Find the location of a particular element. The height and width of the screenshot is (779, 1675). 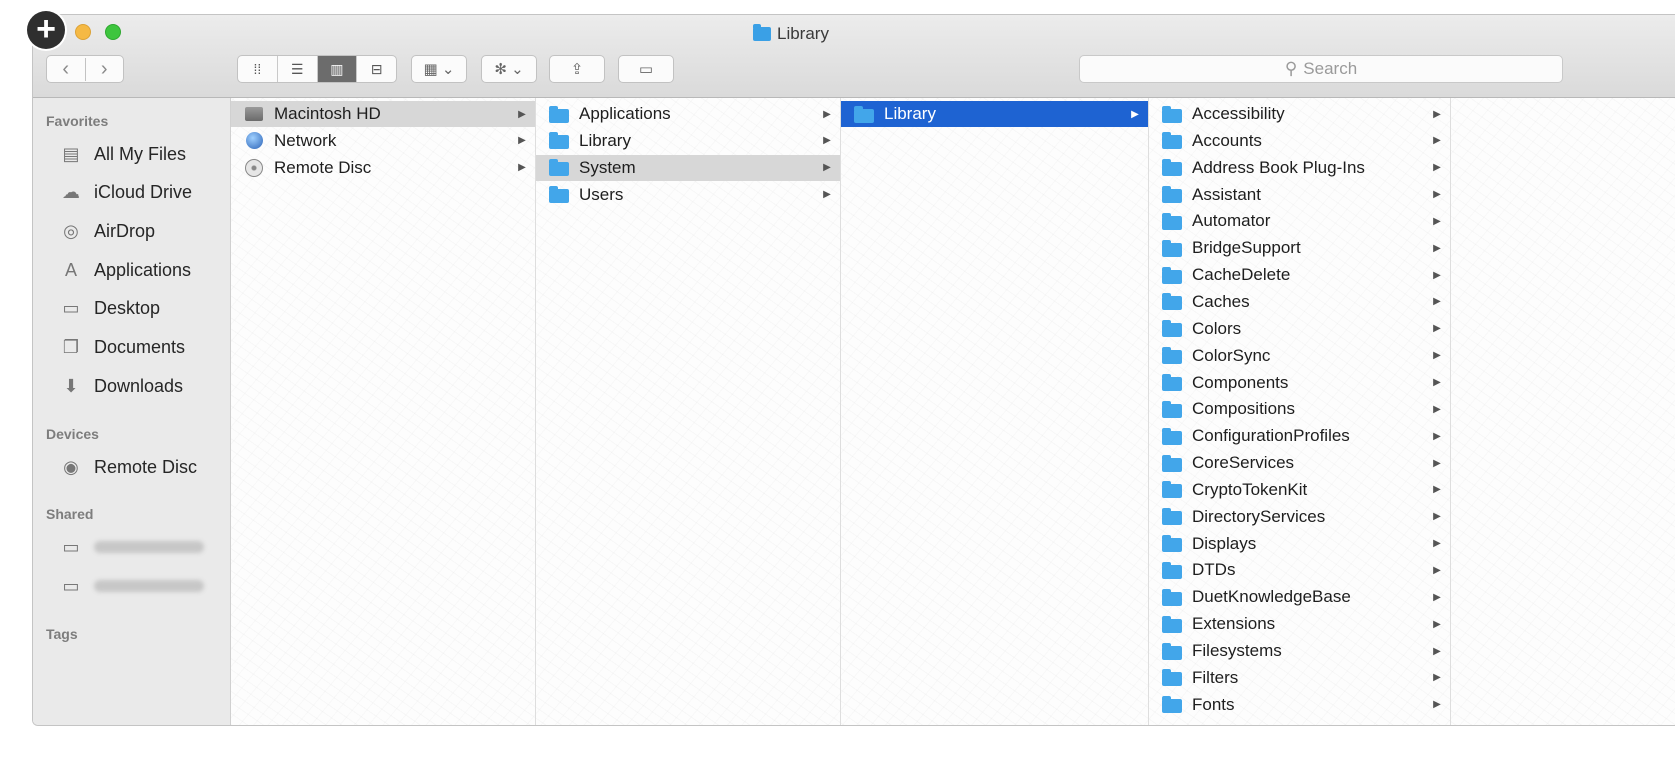

browser-row-dtds: DTDs ▶ is located at coordinates (1299, 570).